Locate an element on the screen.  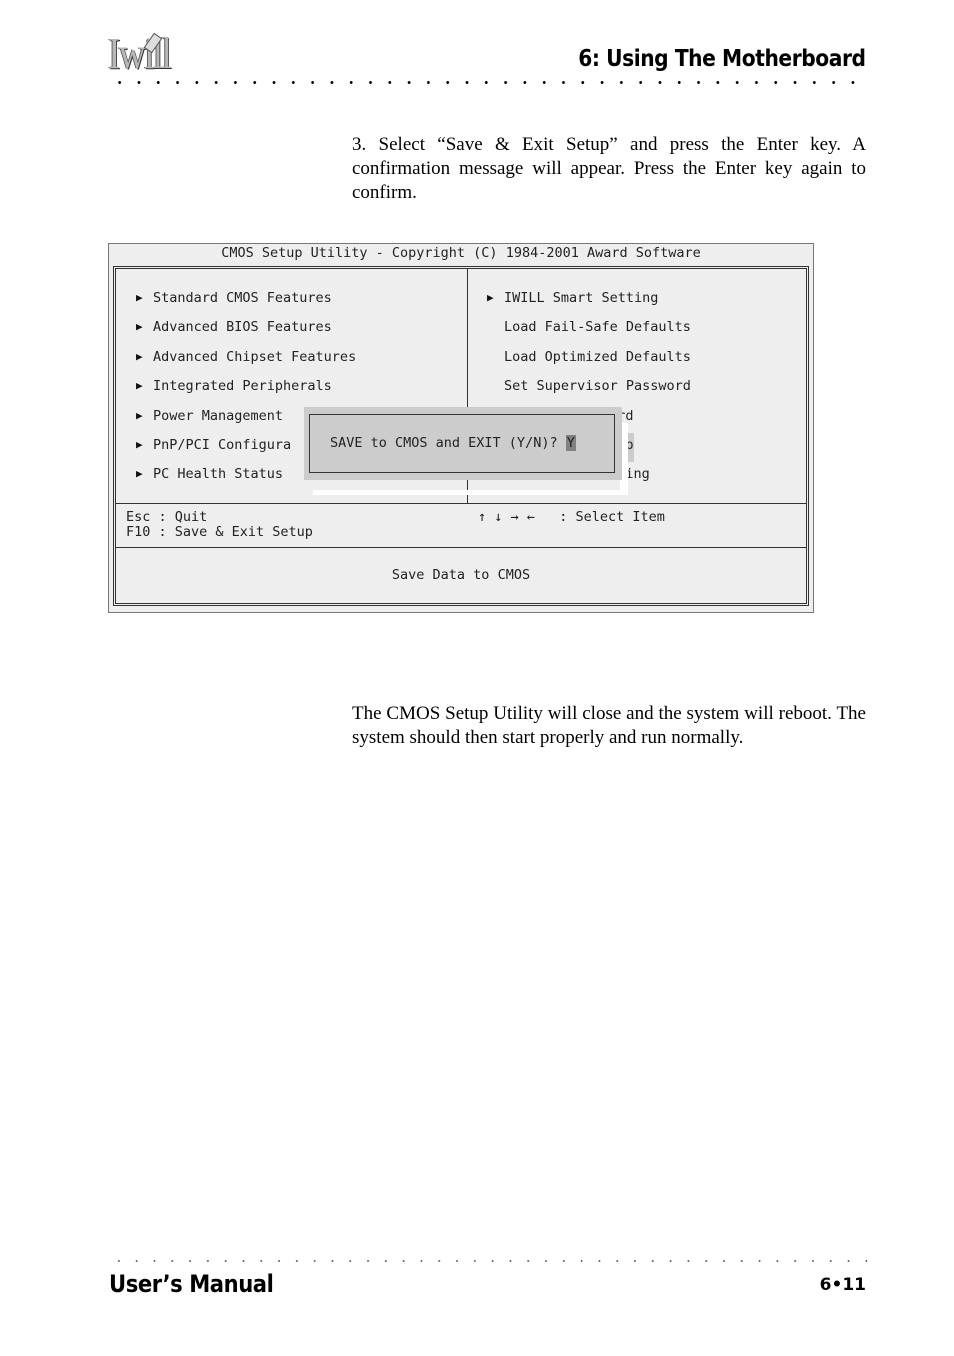
bios-left-menu-item: ▶ Standard CMOS Features is located at coordinates (246, 300).